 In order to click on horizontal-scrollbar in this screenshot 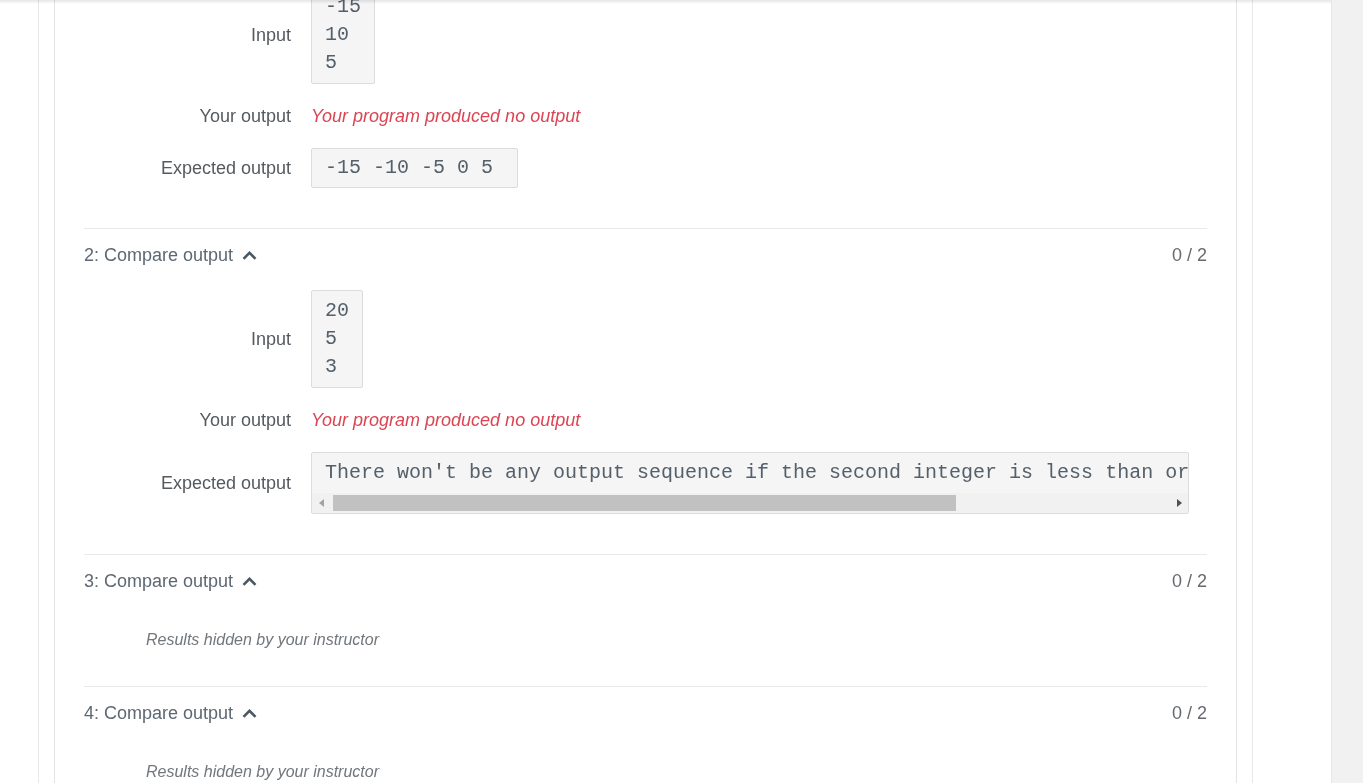, I will do `click(750, 503)`.